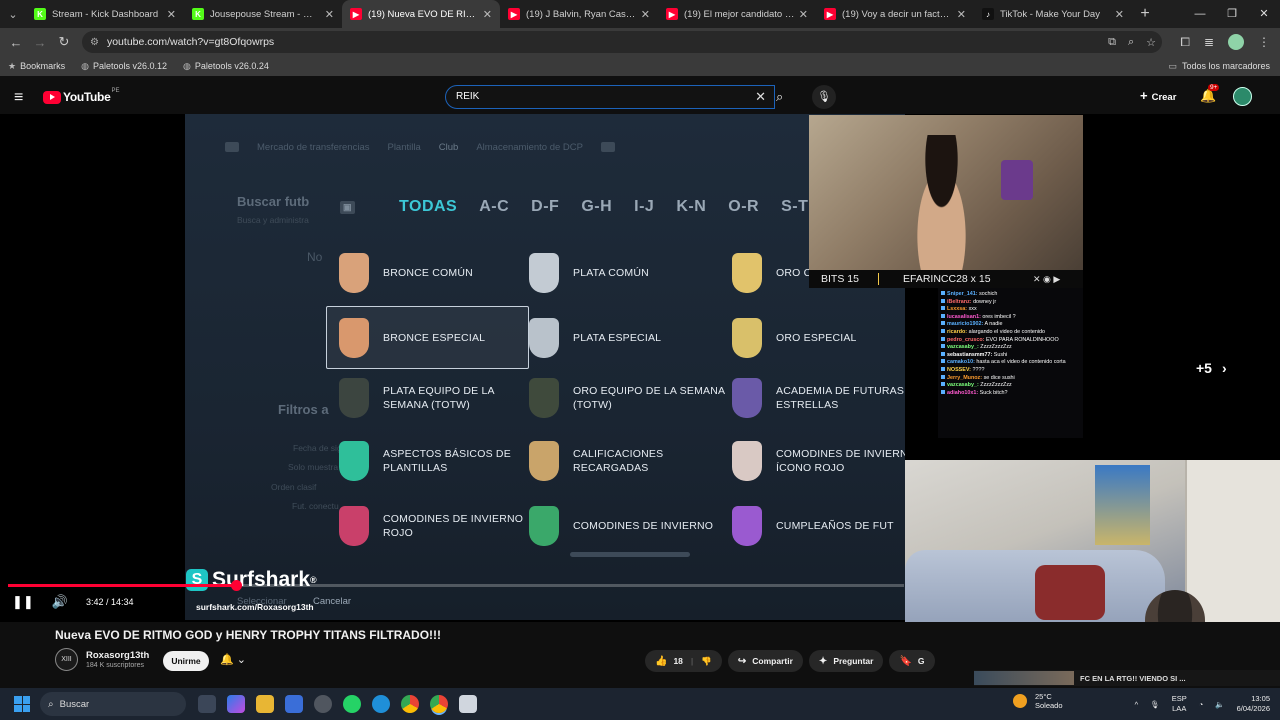 This screenshot has width=1280, height=720. I want to click on volume-icon: 🔊, so click(60, 602).